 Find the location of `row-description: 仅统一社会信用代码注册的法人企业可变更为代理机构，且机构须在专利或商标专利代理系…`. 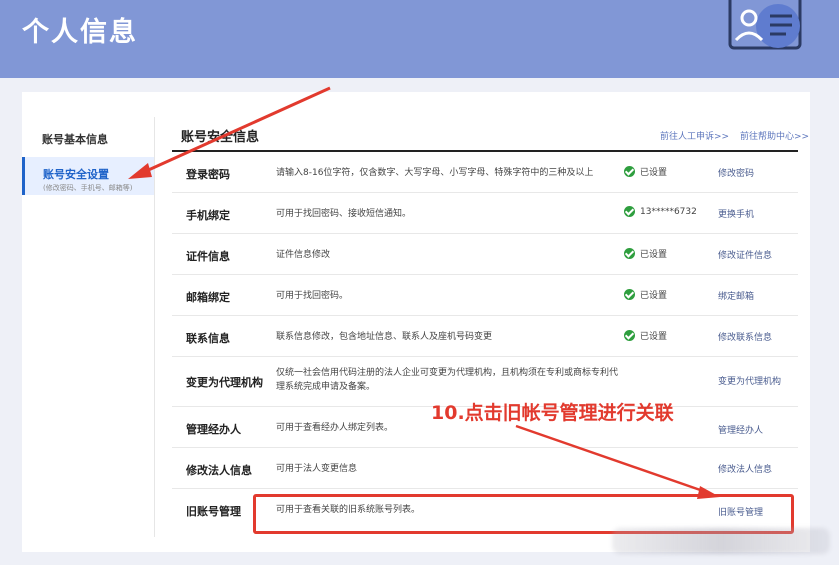

row-description: 仅统一社会信用代码注册的法人企业可变更为代理机构，且机构须在专利或商标专利代理系… is located at coordinates (447, 380).